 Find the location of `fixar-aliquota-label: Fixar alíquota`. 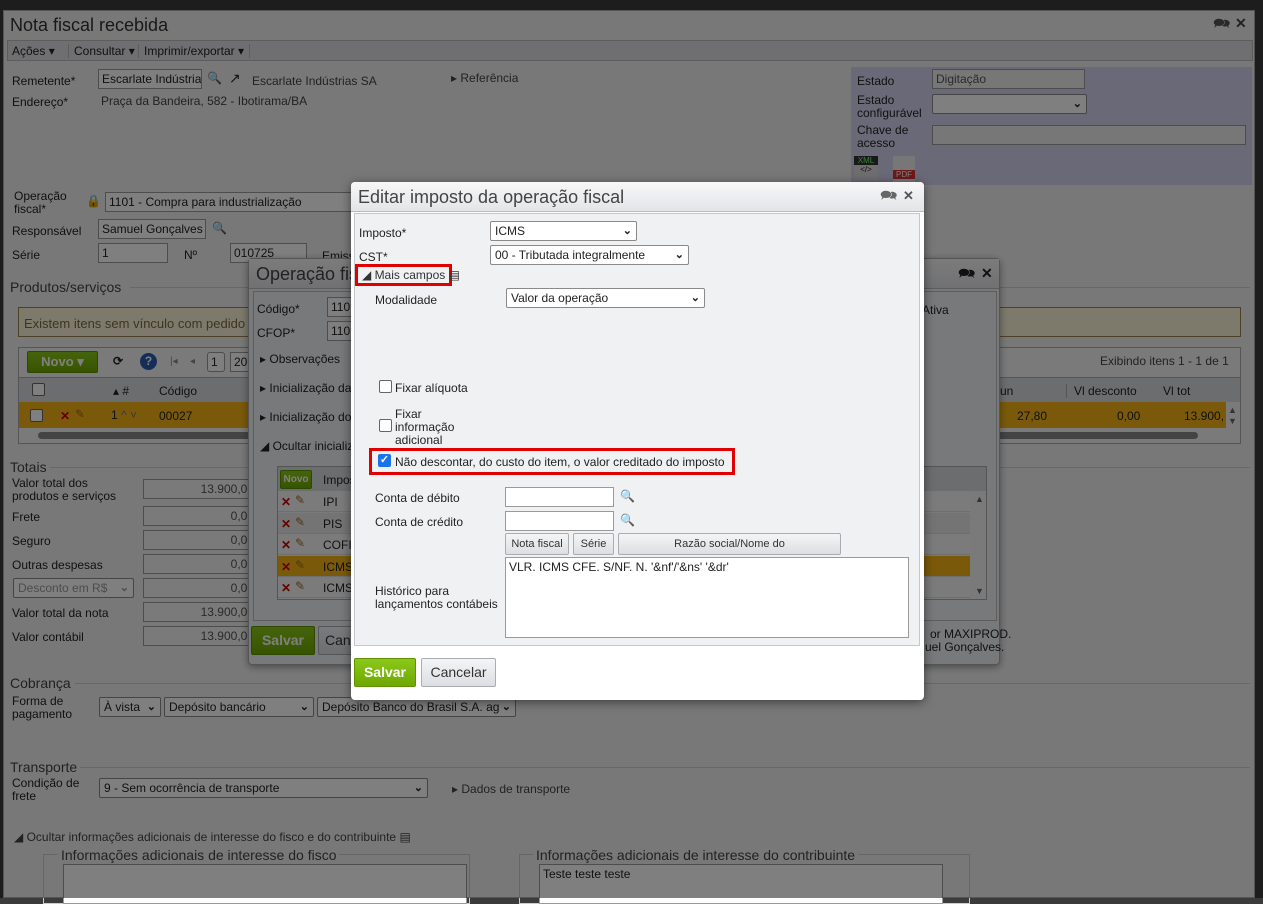

fixar-aliquota-label: Fixar alíquota is located at coordinates (431, 388).